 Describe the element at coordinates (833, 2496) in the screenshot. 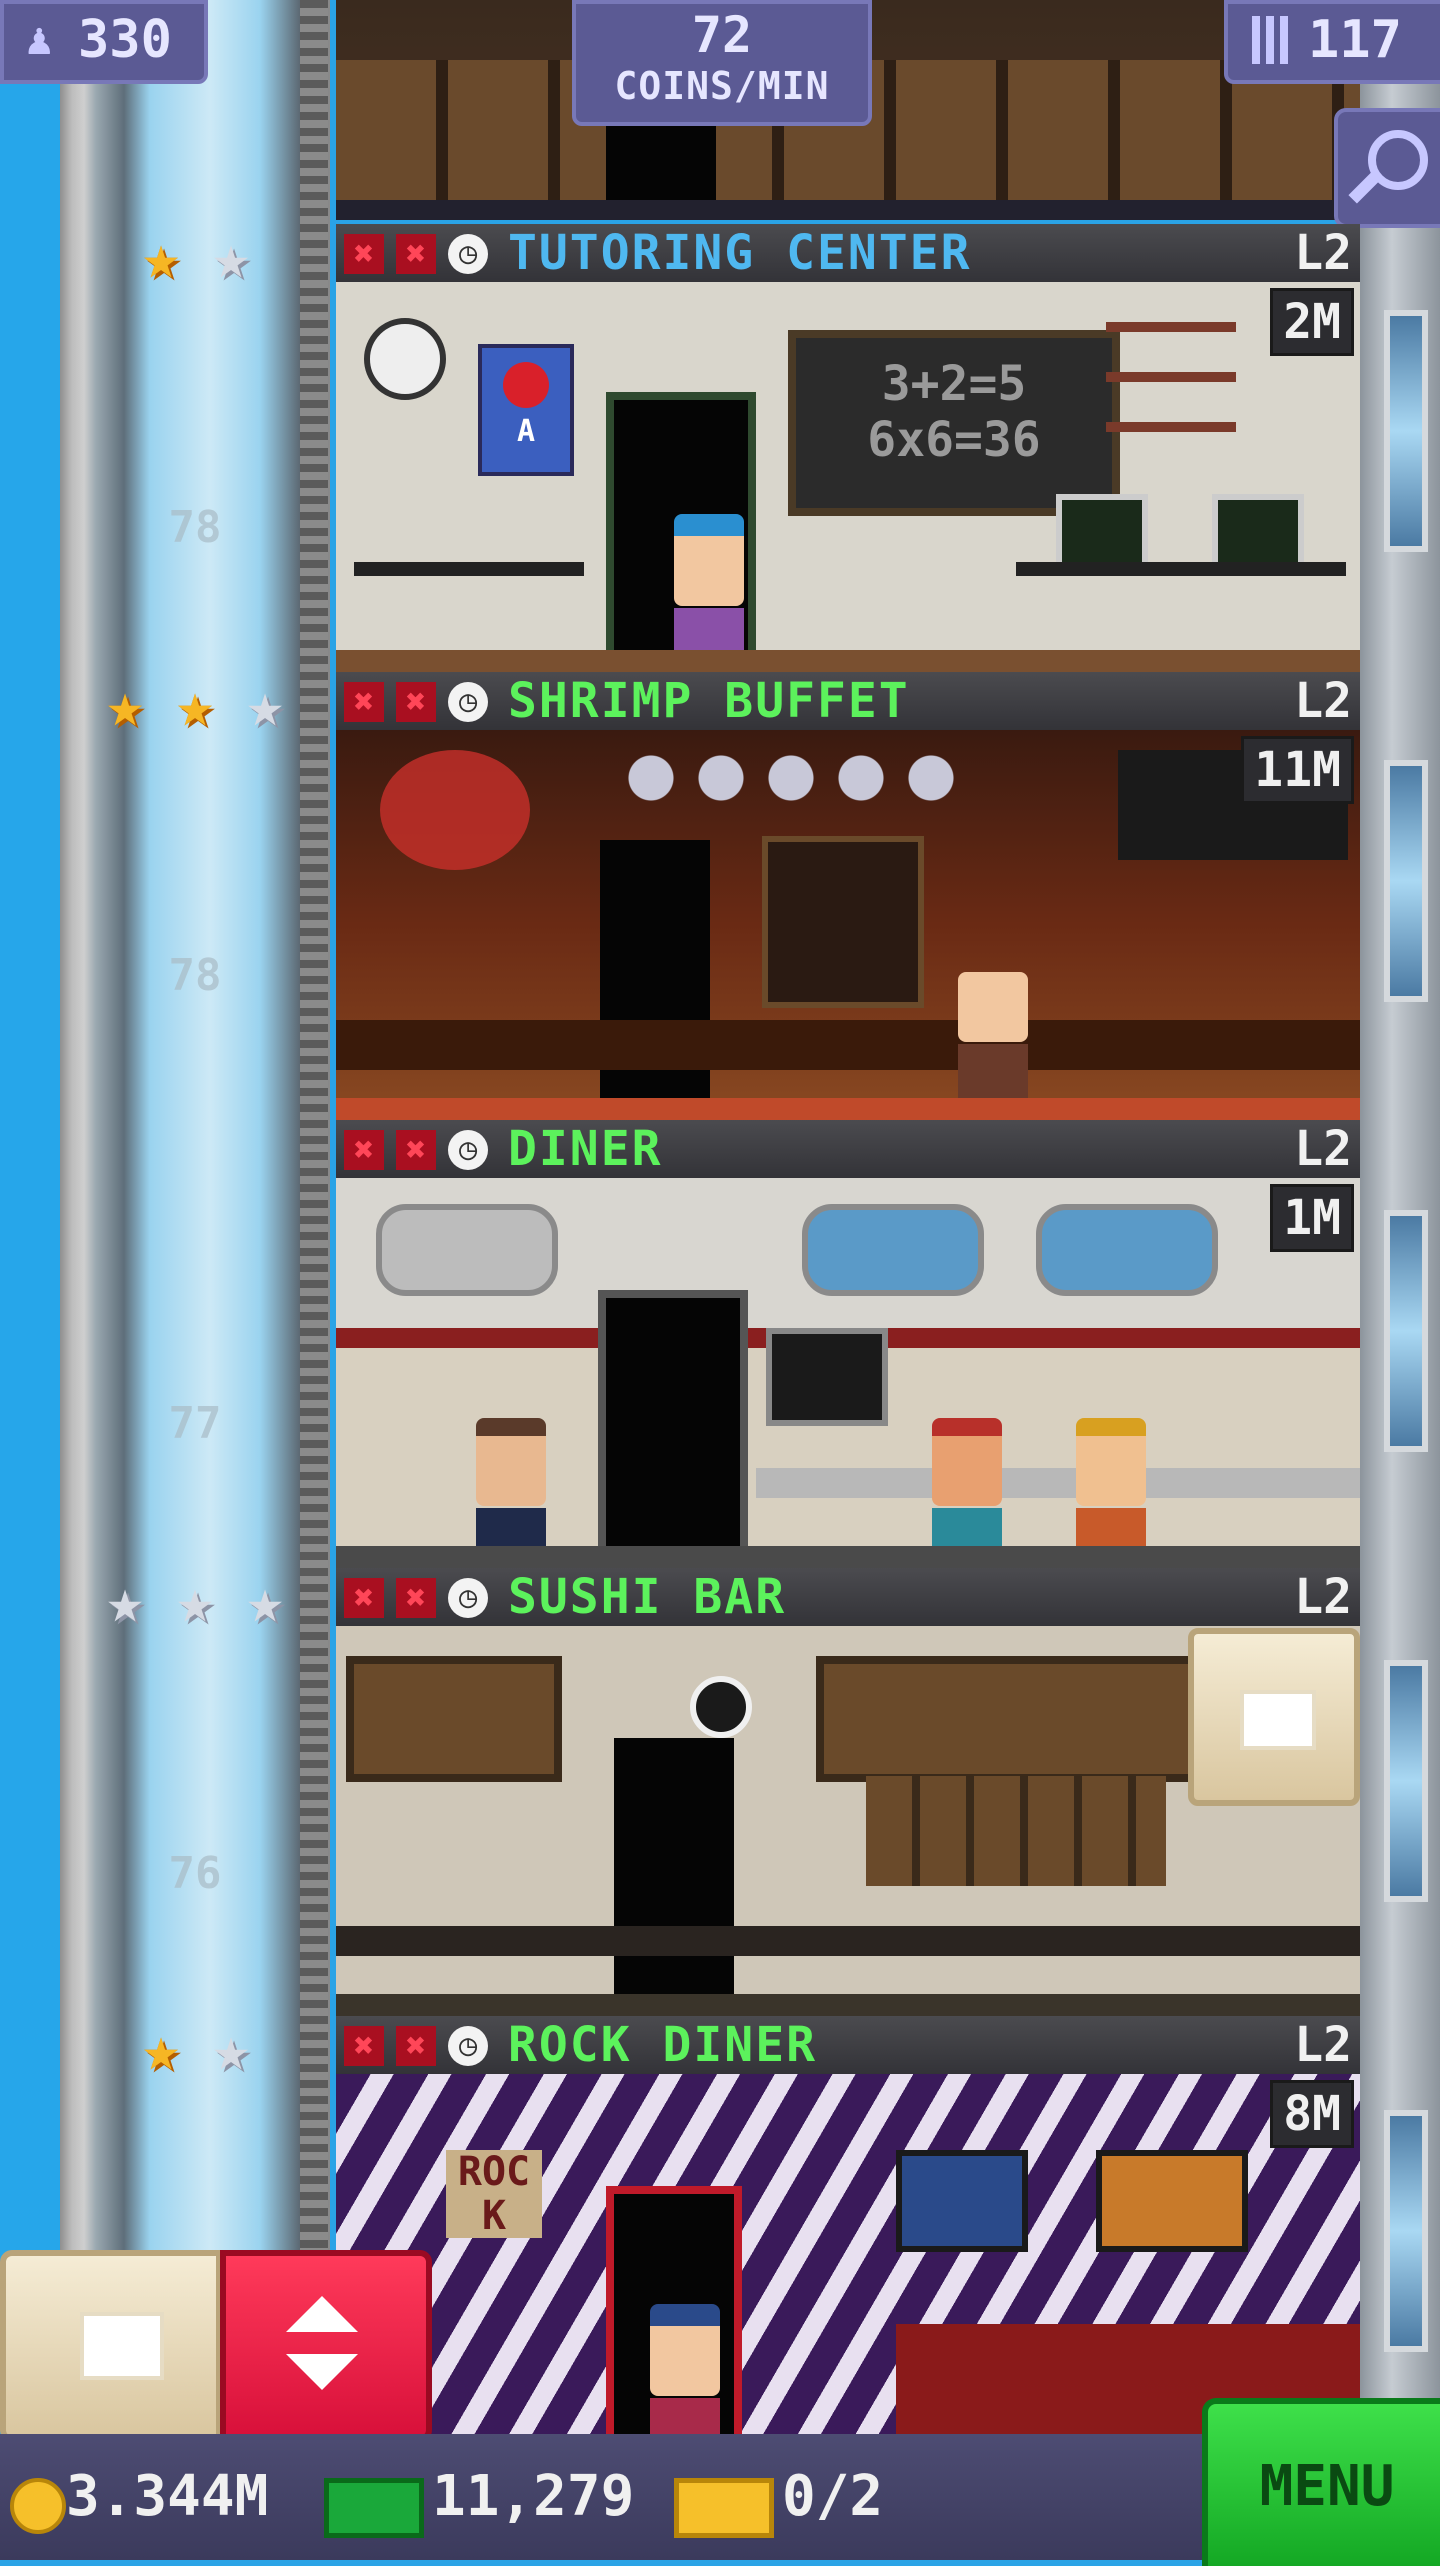

I see `tickets-value: 0/2` at that location.